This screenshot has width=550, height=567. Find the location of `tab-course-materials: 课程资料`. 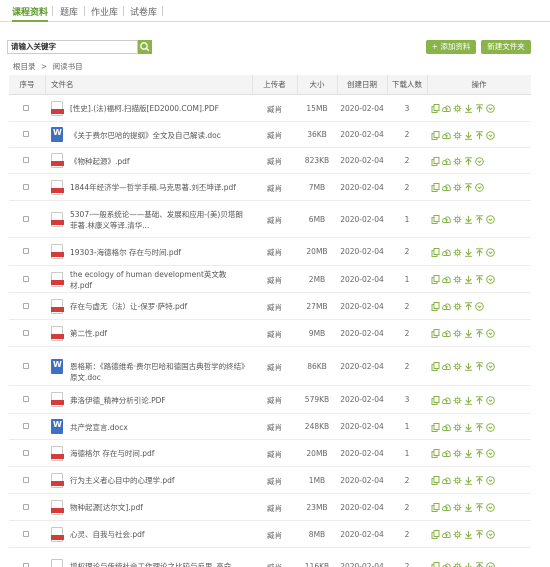

tab-course-materials: 课程资料 is located at coordinates (30, 13).